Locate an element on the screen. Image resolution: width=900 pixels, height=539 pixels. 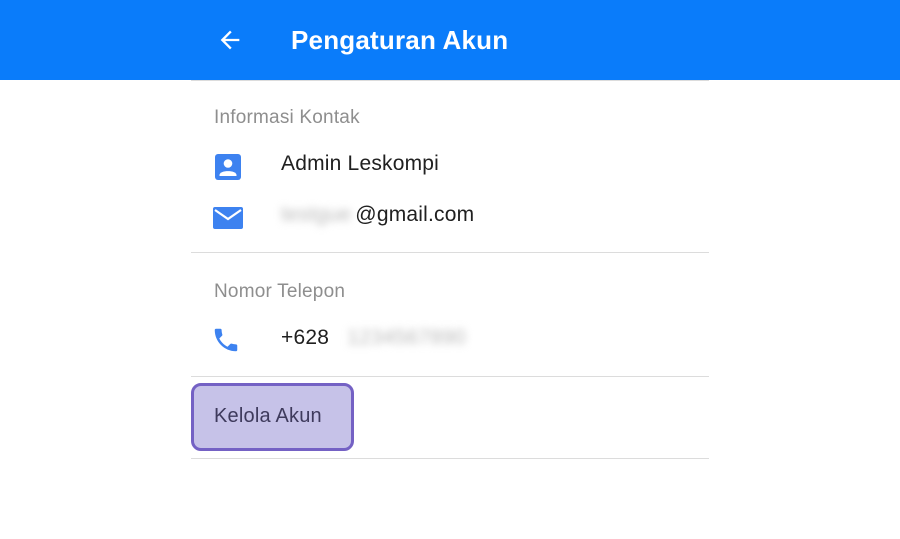
contact-name: Admin Leskompi is located at coordinates (360, 163).